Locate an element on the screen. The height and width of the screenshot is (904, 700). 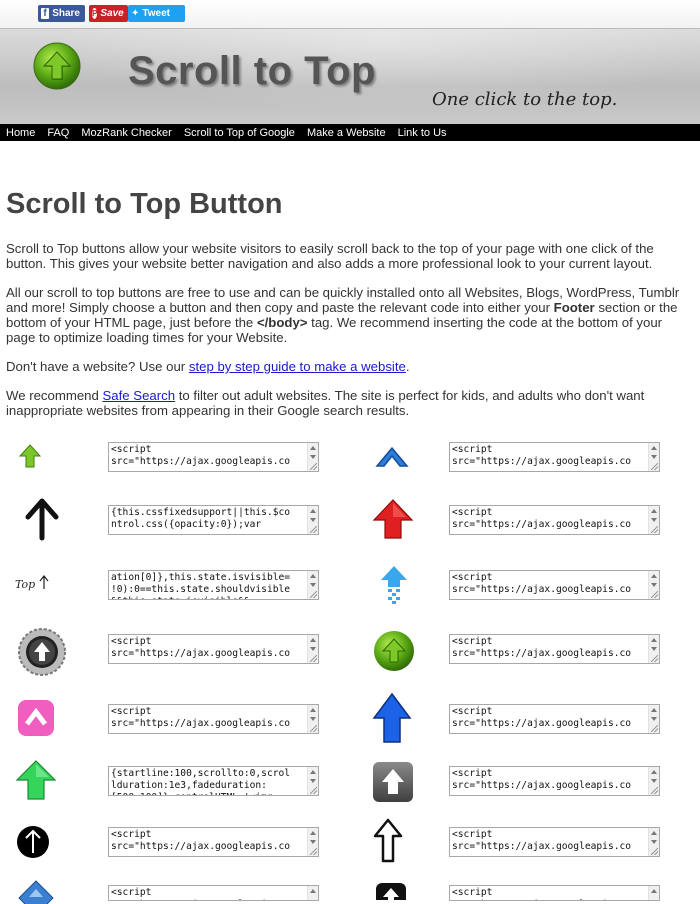
twitter-tweet-button: ✦ Tweet is located at coordinates (156, 13).